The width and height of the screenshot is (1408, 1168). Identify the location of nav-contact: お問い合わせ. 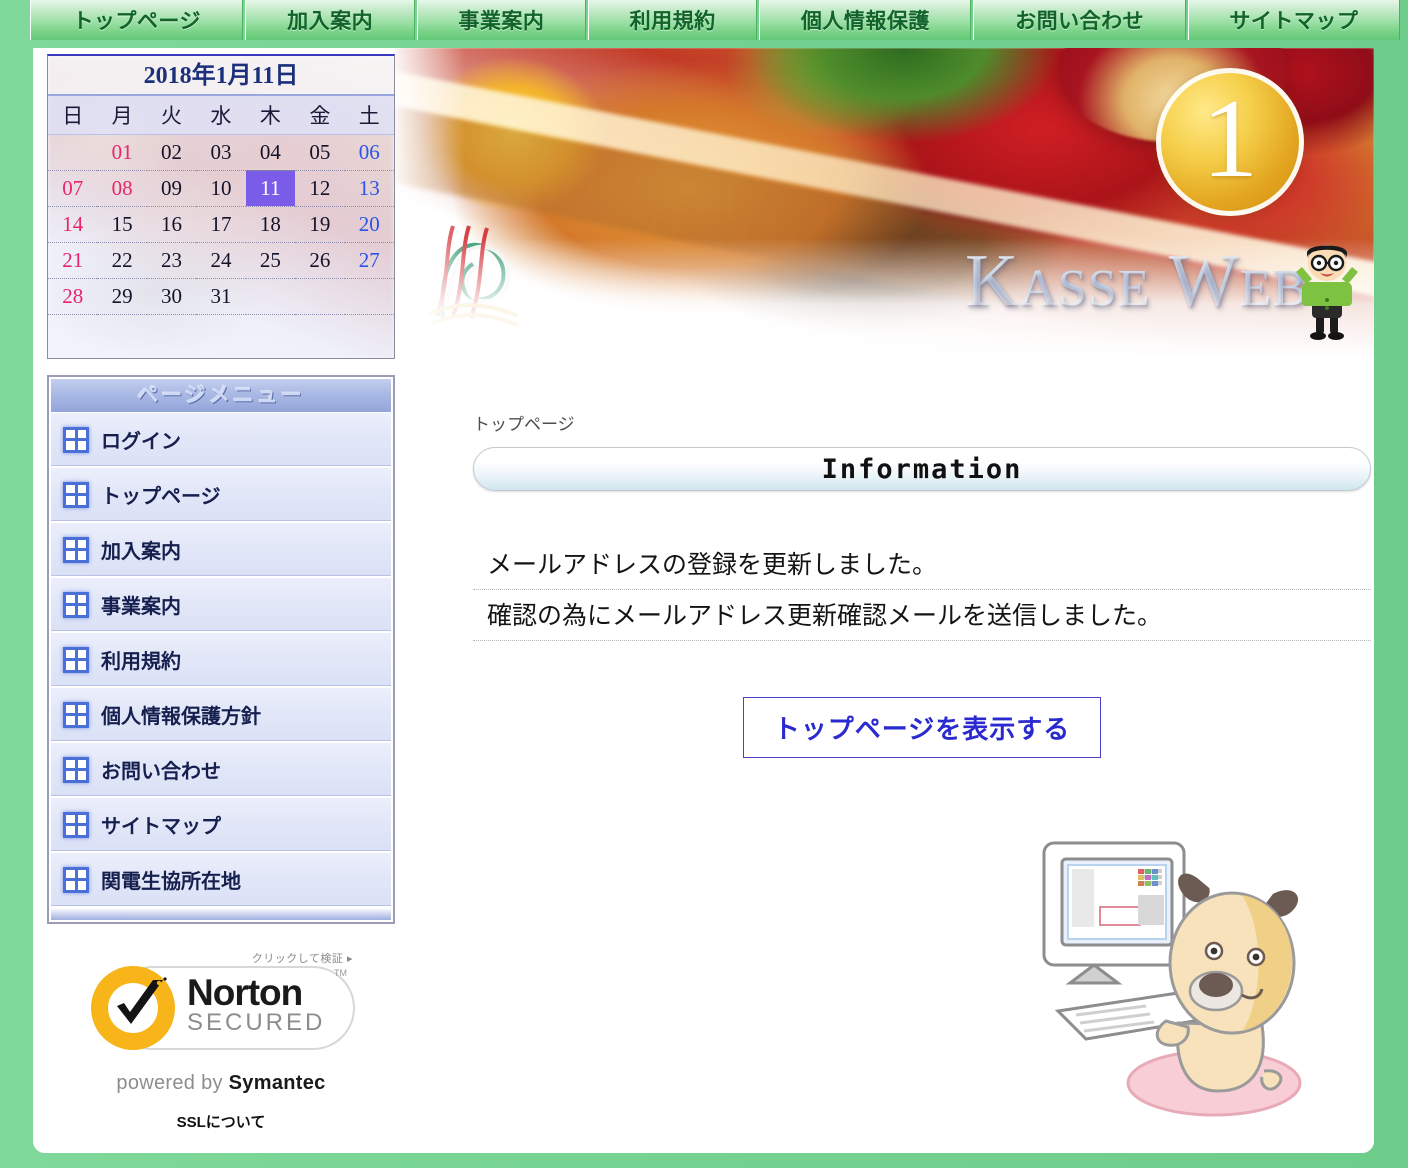
(1079, 20).